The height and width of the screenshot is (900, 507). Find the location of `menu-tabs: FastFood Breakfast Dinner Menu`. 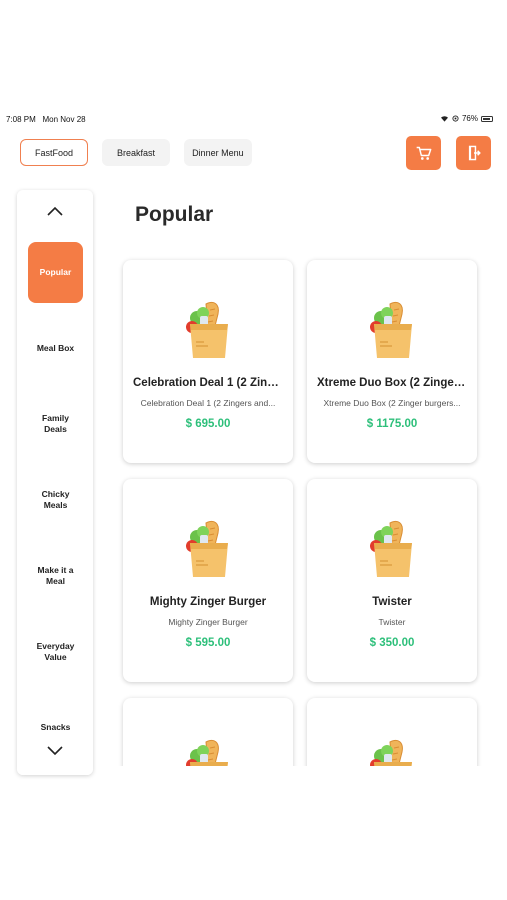

menu-tabs: FastFood Breakfast Dinner Menu is located at coordinates (136, 152).